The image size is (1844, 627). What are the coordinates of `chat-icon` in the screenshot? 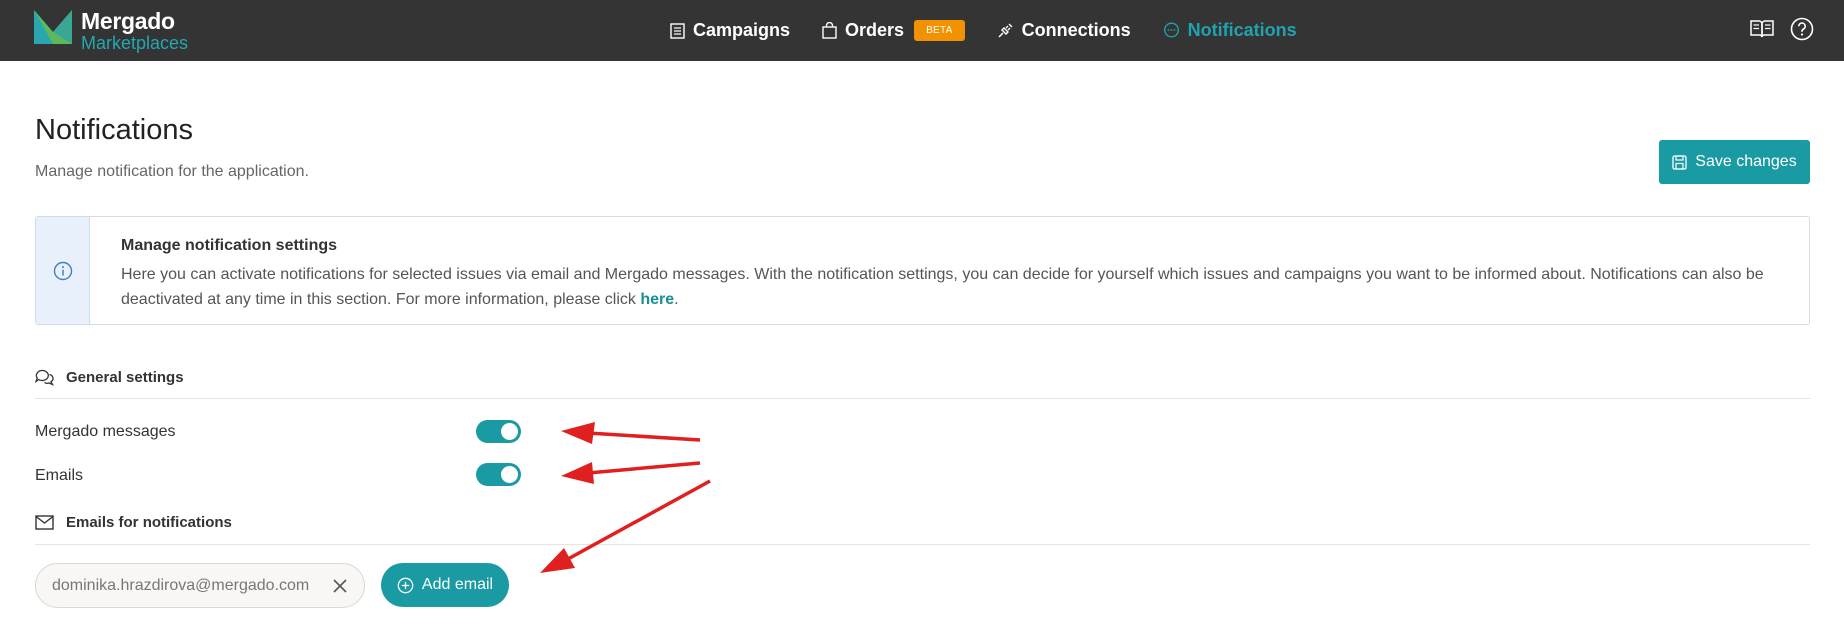 It's located at (44, 377).